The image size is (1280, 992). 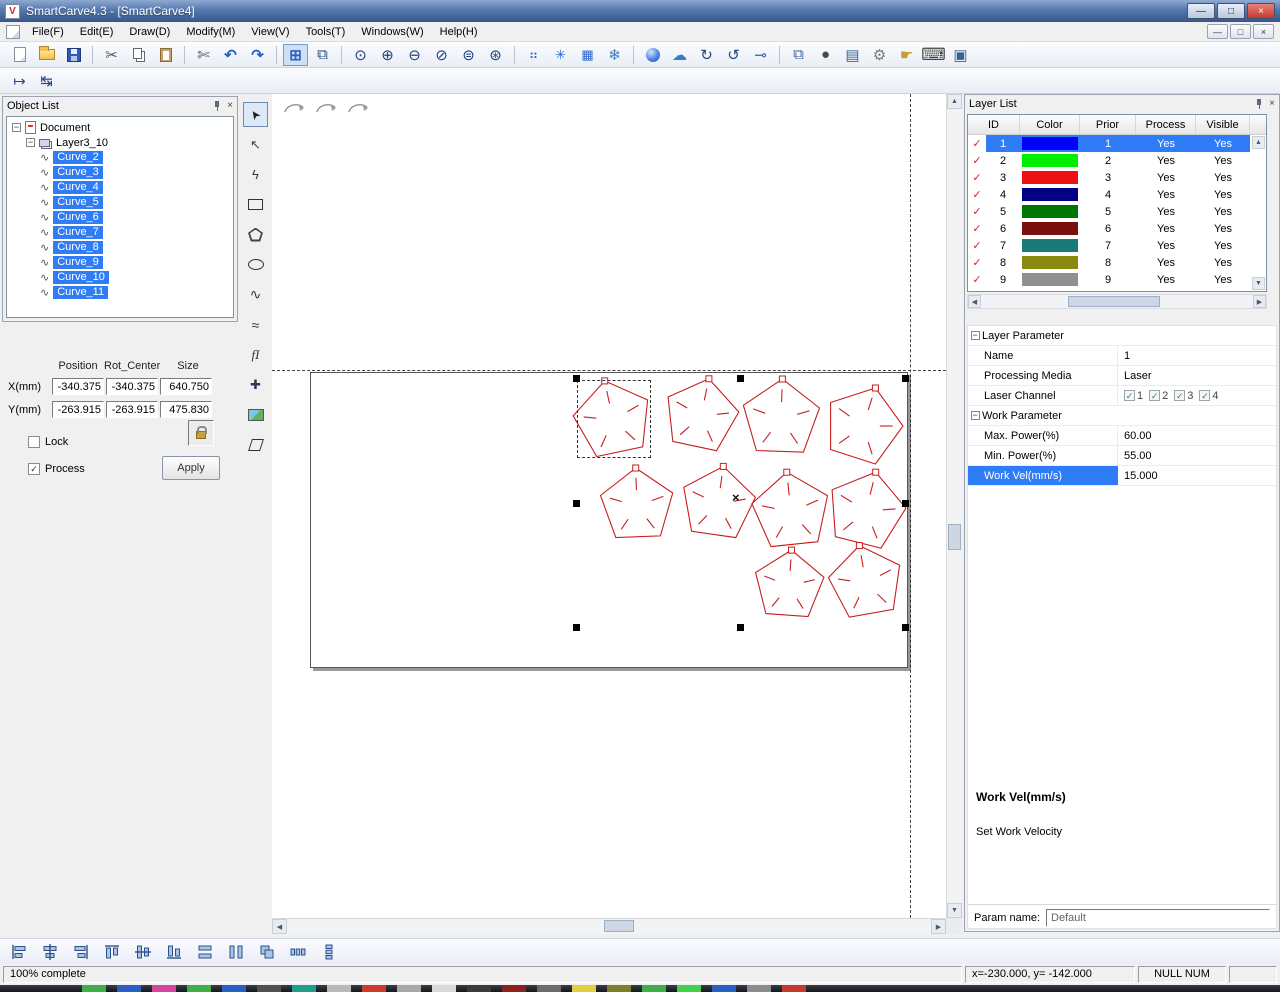 What do you see at coordinates (136, 172) in the screenshot?
I see `tree-item-curve: ∿ Curve_3` at bounding box center [136, 172].